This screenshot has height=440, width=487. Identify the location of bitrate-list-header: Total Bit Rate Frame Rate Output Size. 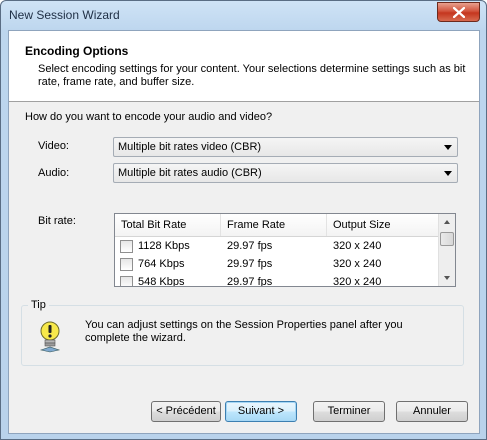
(277, 225).